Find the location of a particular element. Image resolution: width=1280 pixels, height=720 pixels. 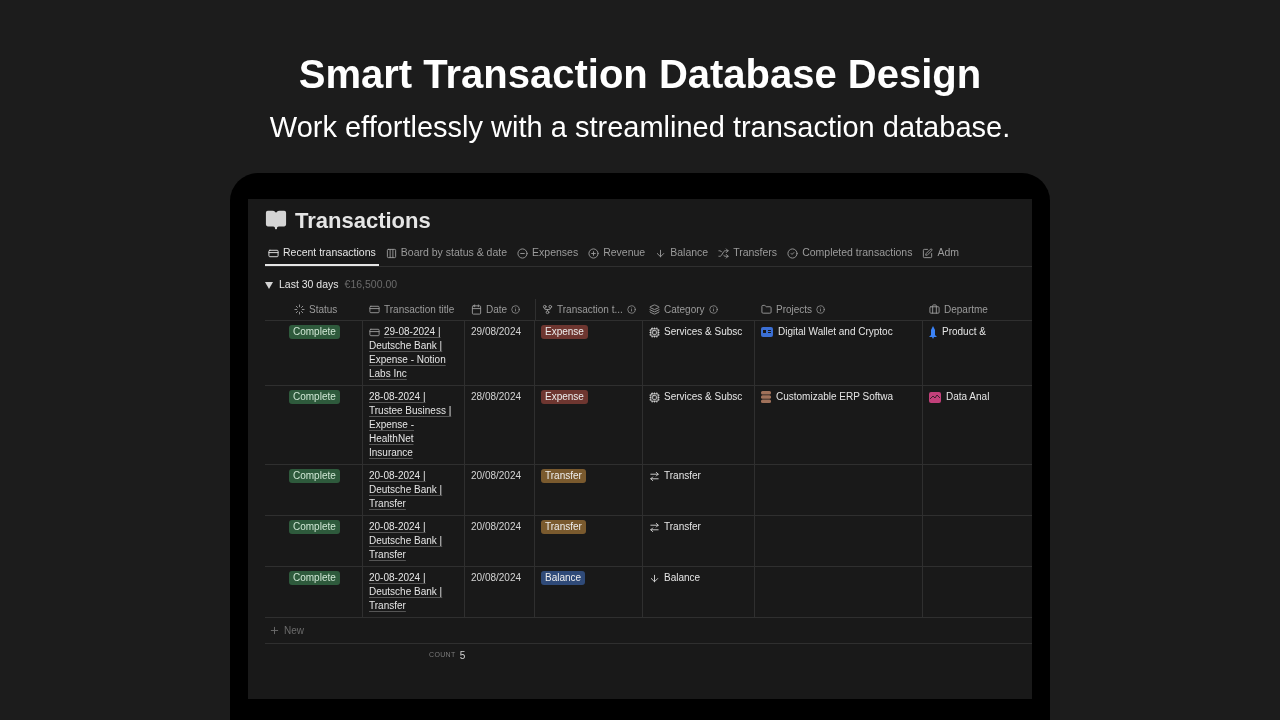

view-tab: Balance is located at coordinates (682, 254).